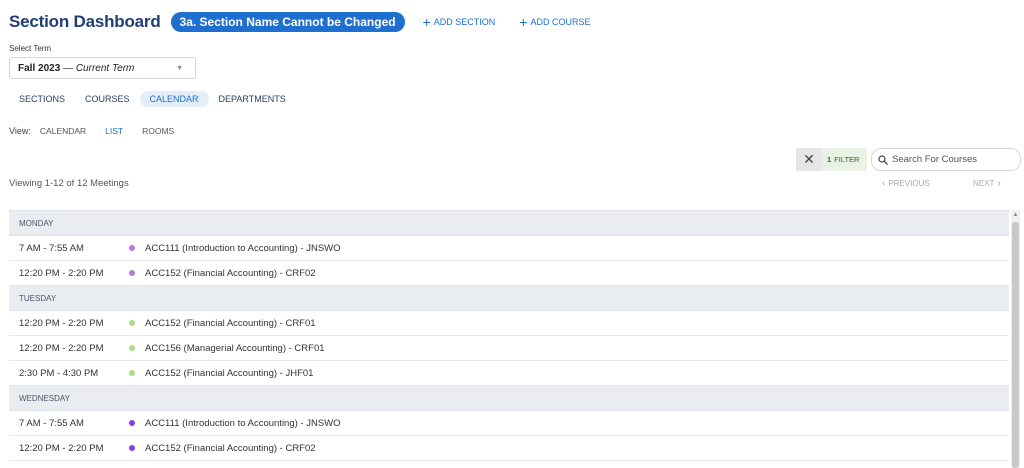 The image size is (1024, 468). Describe the element at coordinates (1015, 345) in the screenshot. I see `scroll-thumb` at that location.